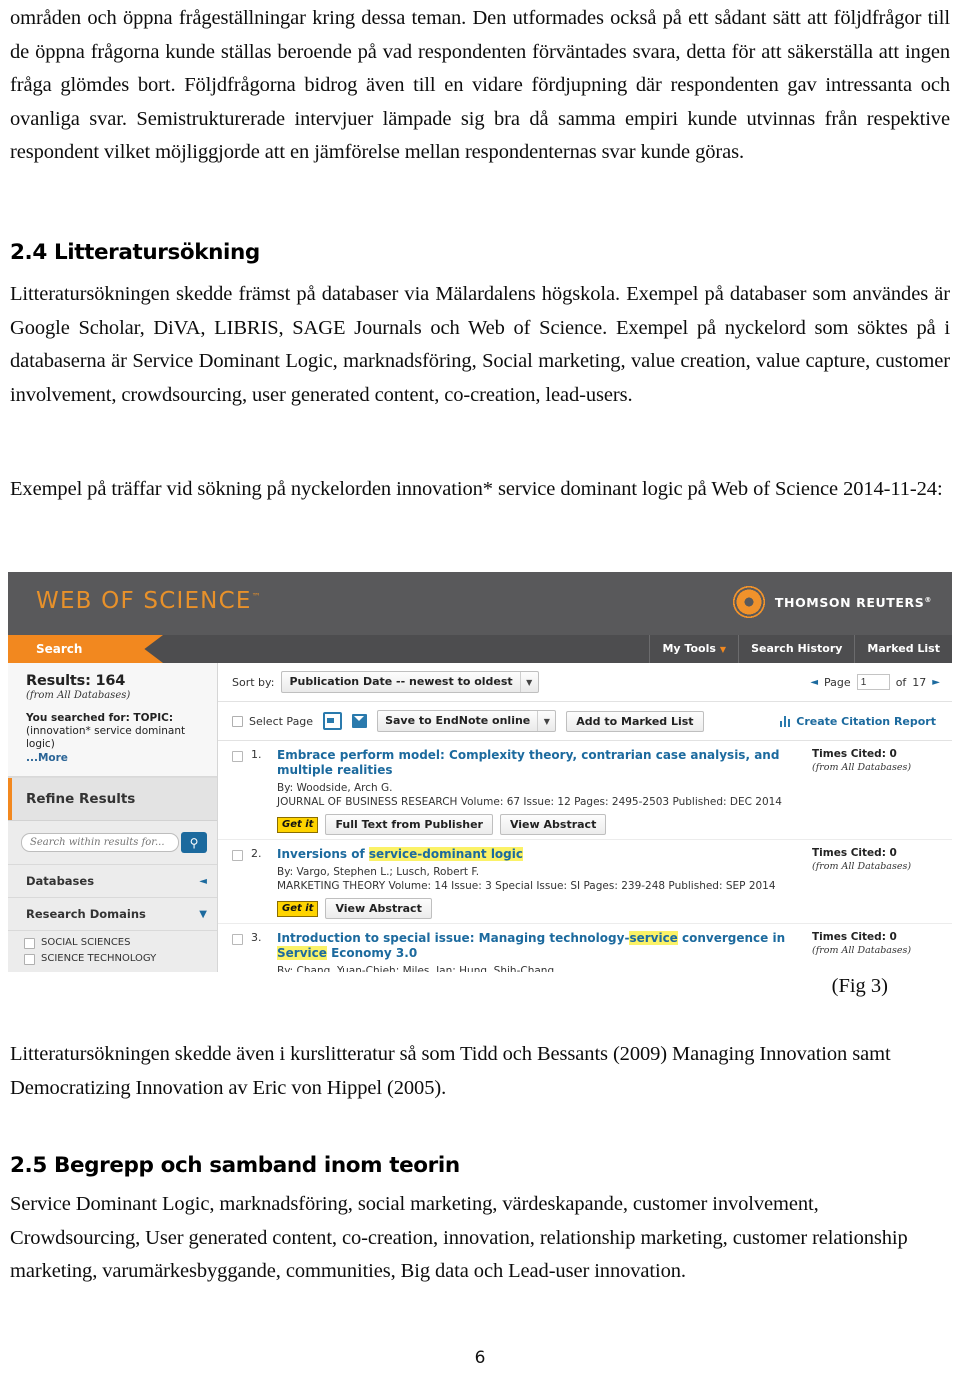 This screenshot has width=960, height=1381. Describe the element at coordinates (149, 601) in the screenshot. I see `web-of-science-logo: WEB OF SCIENCE™` at that location.